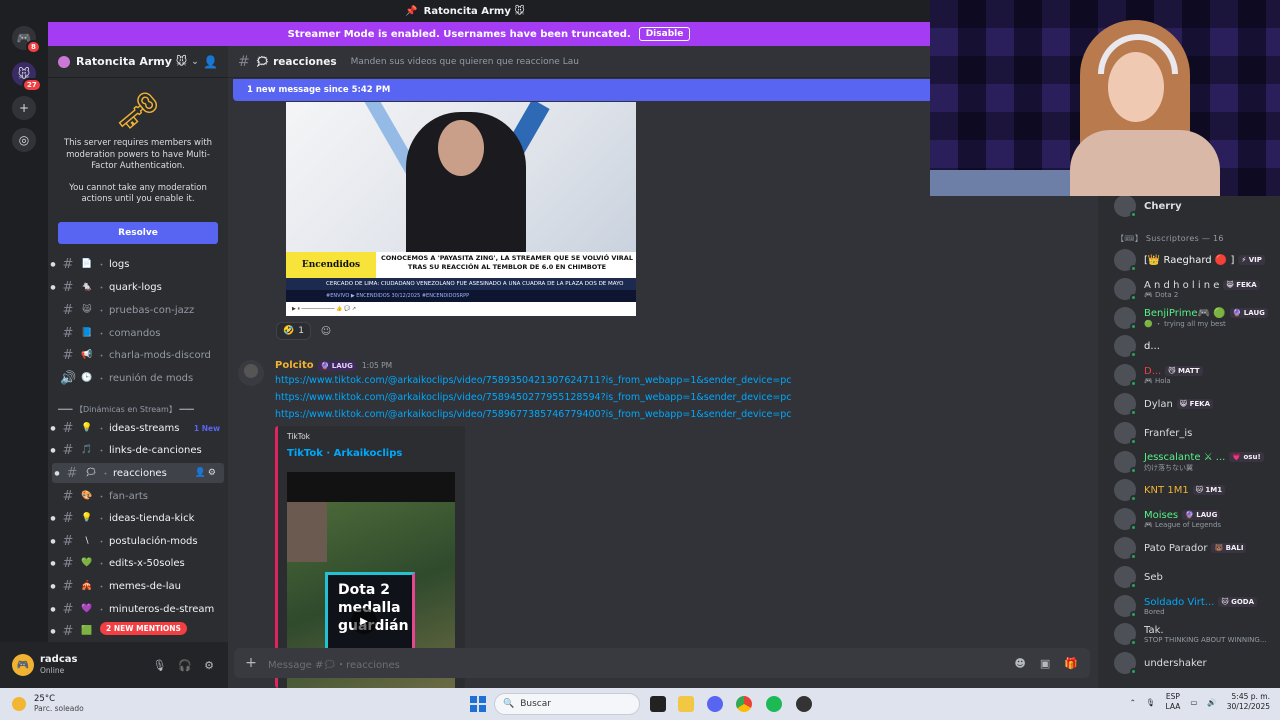  I want to click on new-mentions-pill: 2 NEW MENTIONS, so click(143, 628).